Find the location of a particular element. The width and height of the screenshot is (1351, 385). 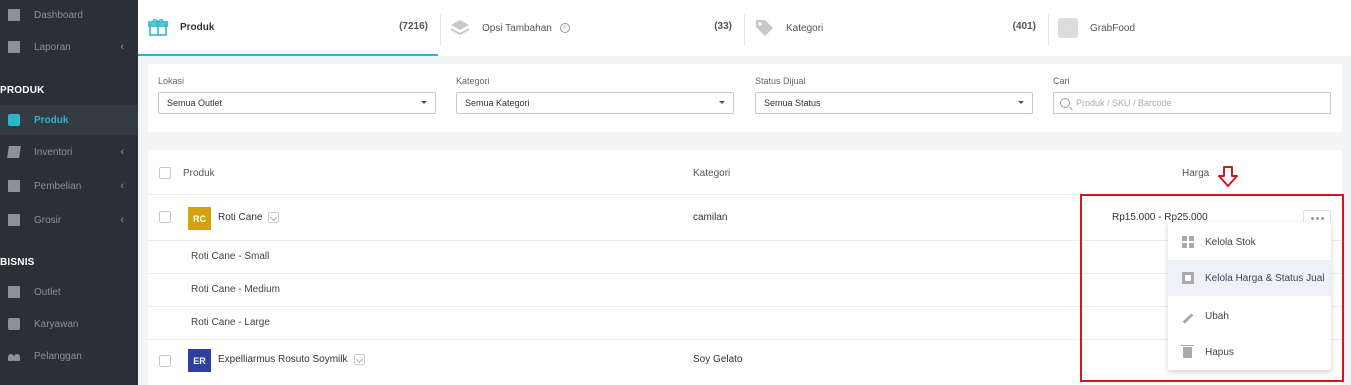

column-header-kategori: Kategori is located at coordinates (712, 173).